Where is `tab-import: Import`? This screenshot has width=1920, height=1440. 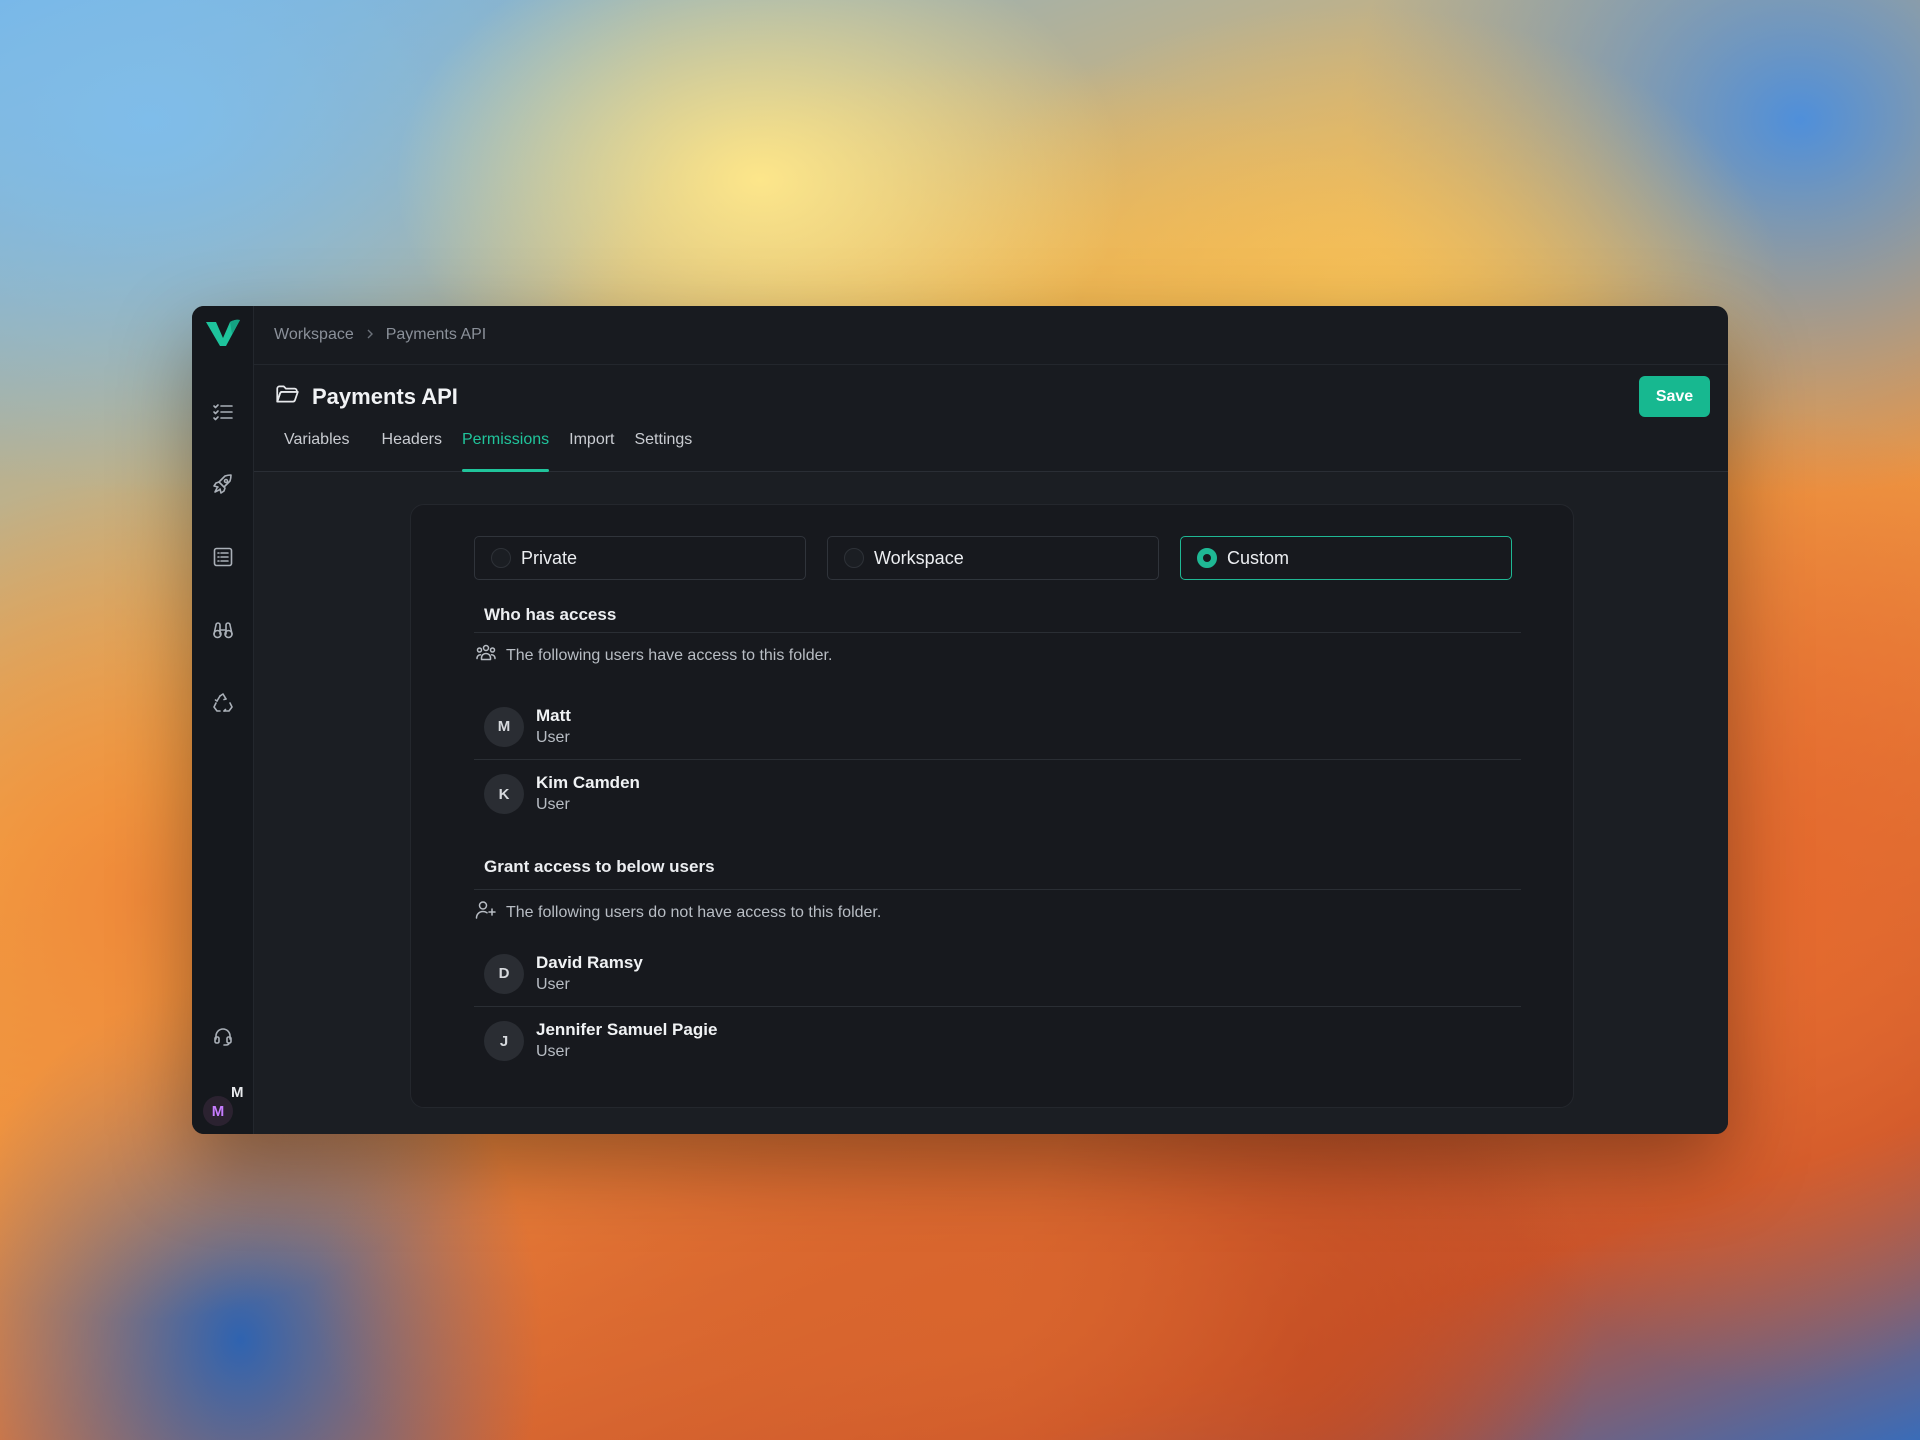
tab-import: Import is located at coordinates (591, 449).